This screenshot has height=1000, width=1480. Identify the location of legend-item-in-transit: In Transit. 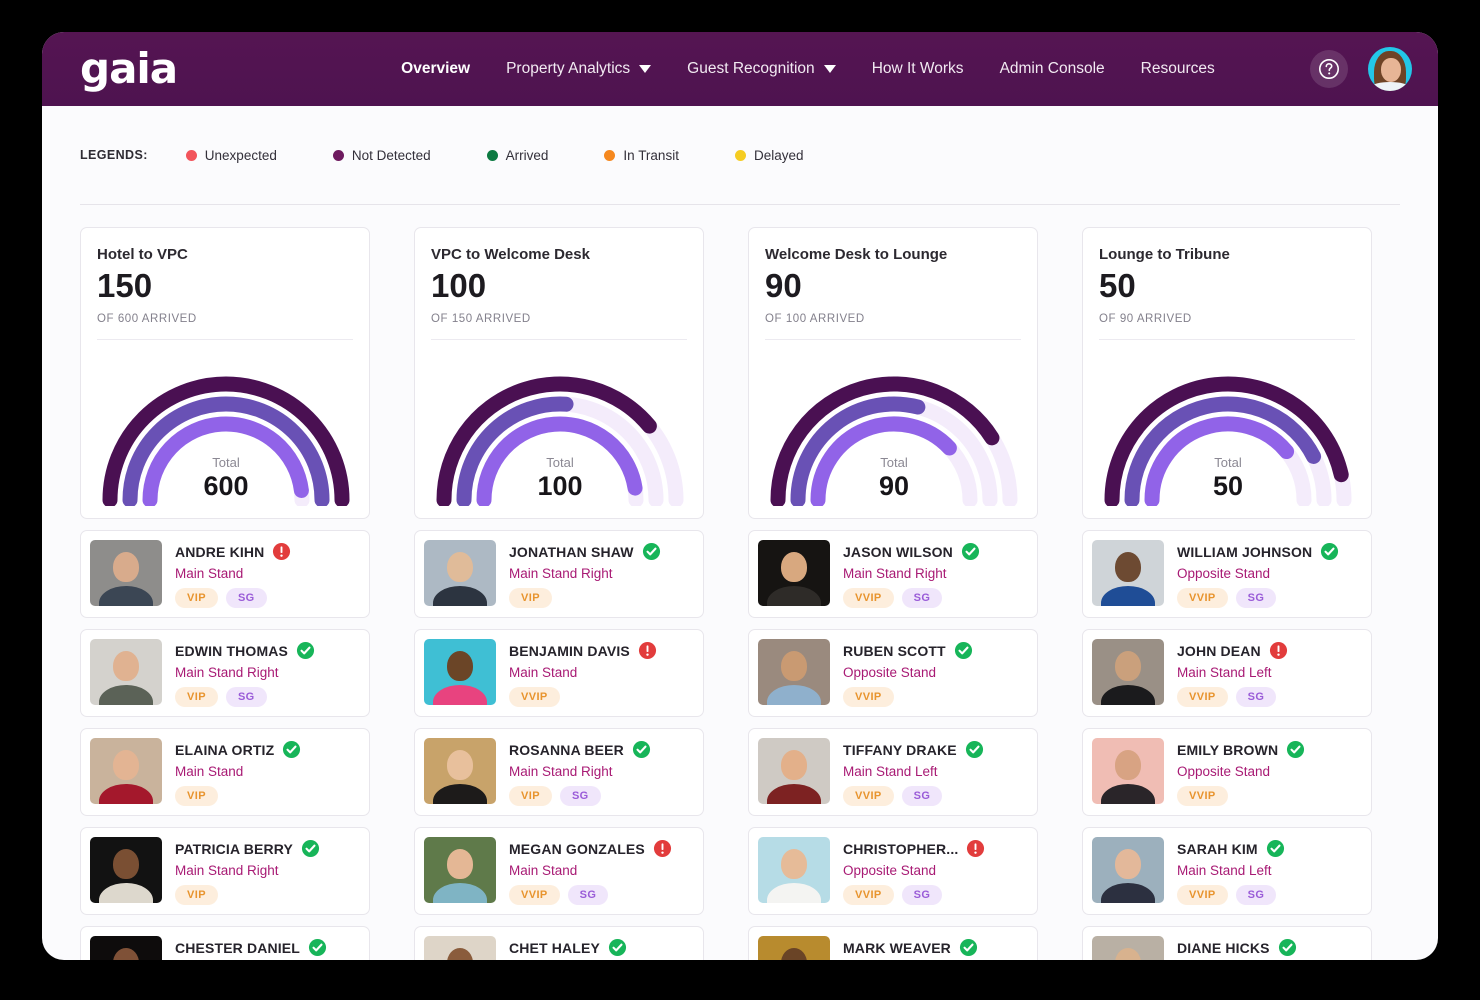
(641, 155).